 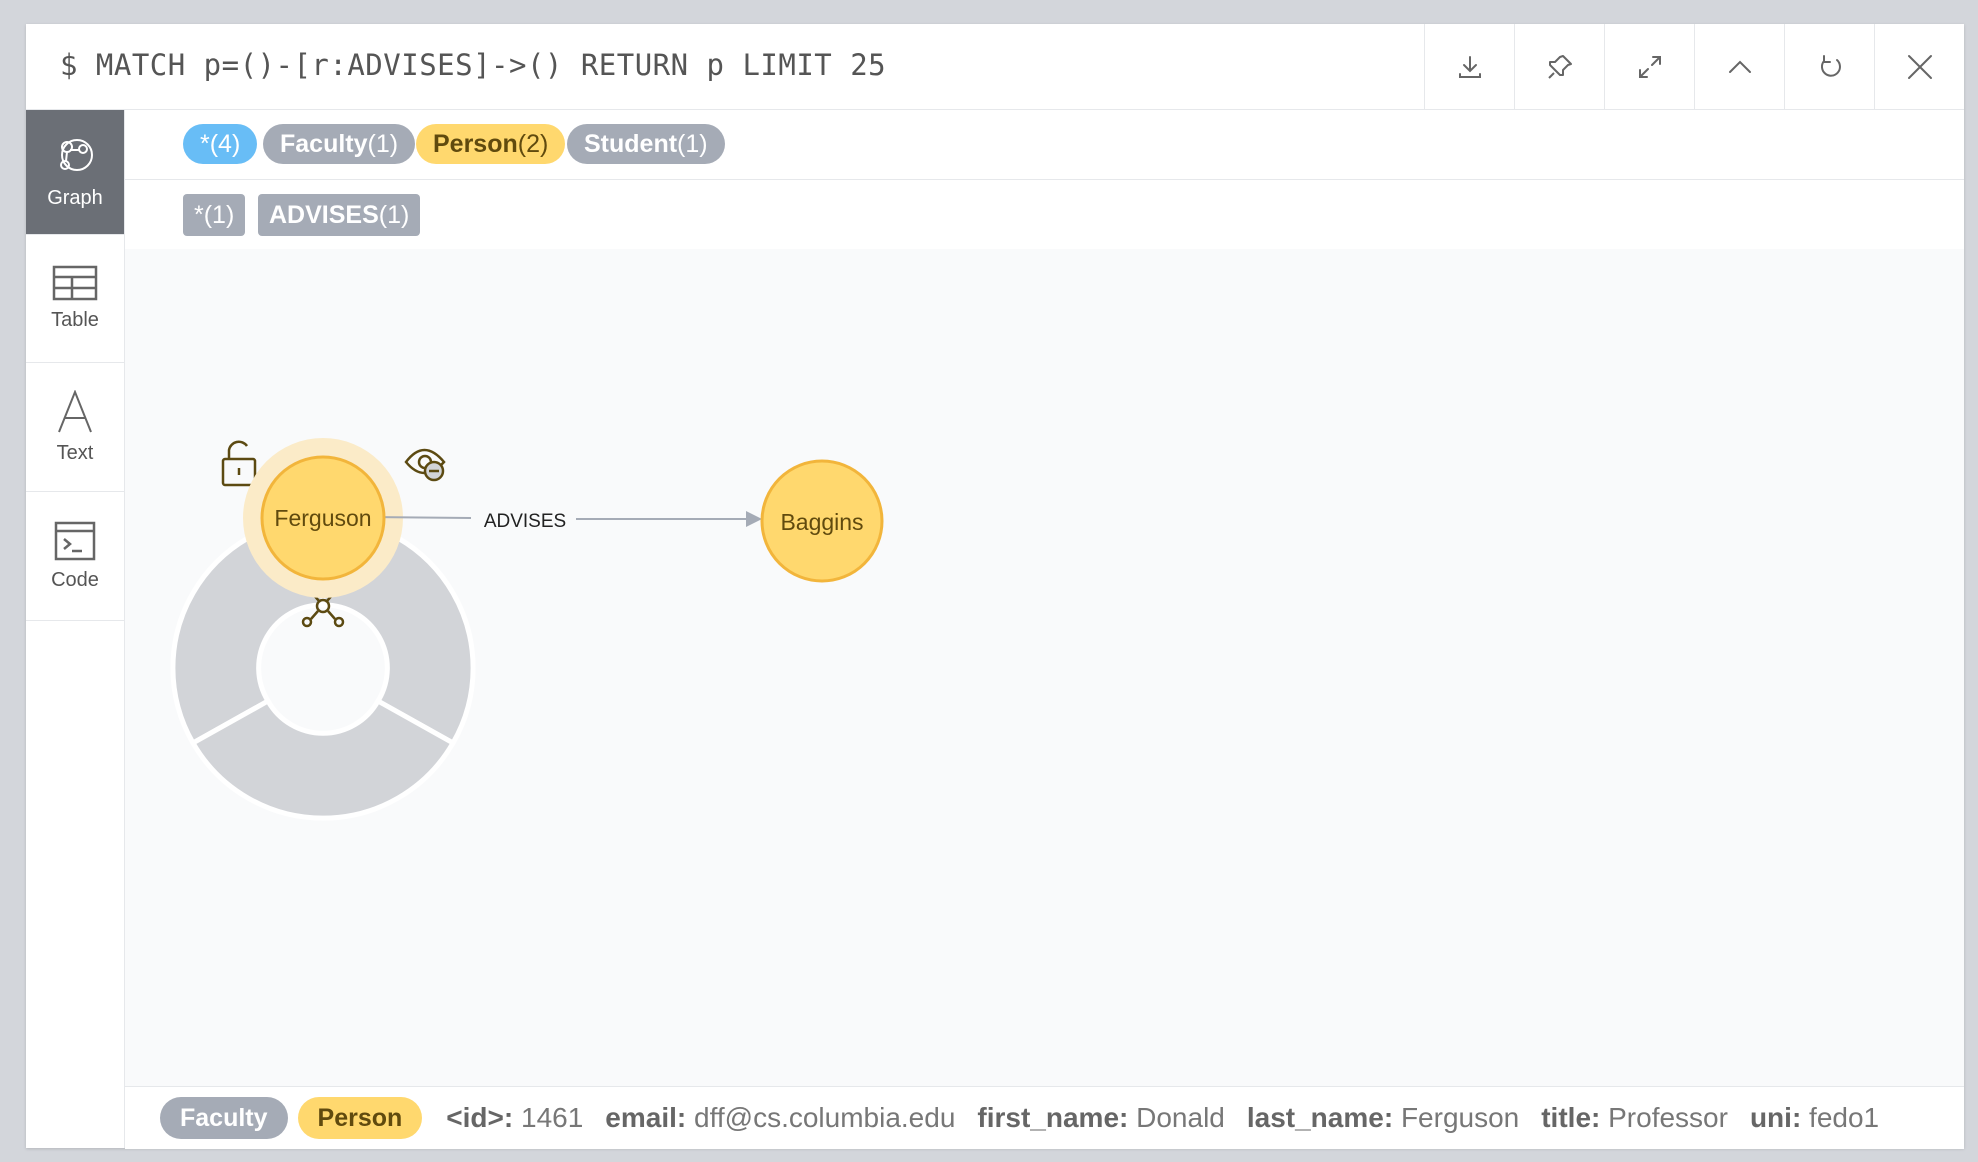 I want to click on footer-label-person: Person, so click(x=360, y=1118).